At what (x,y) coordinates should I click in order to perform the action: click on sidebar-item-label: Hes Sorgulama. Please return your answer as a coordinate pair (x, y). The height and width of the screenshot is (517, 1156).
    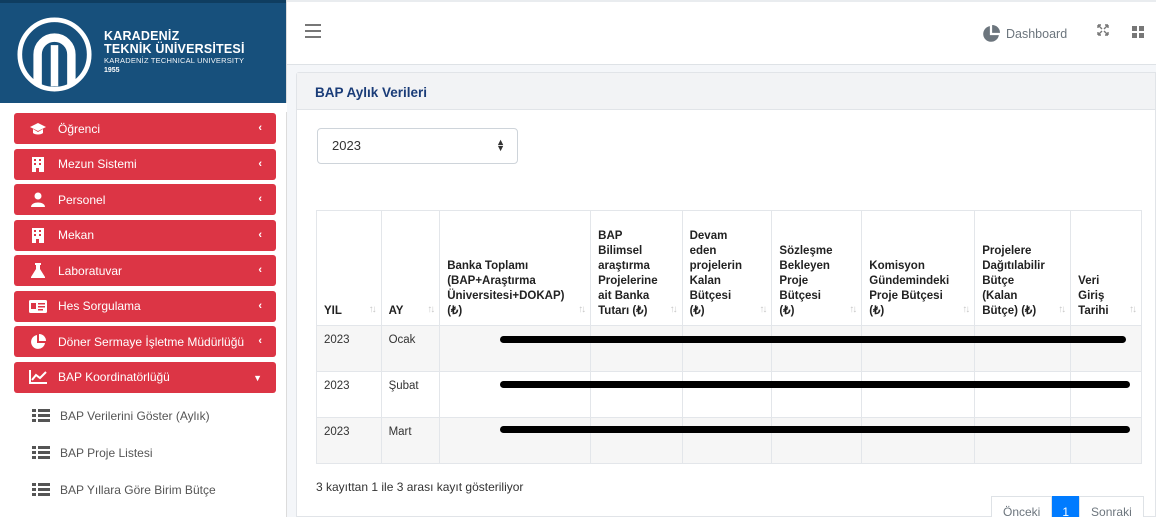
    Looking at the image, I should click on (99, 306).